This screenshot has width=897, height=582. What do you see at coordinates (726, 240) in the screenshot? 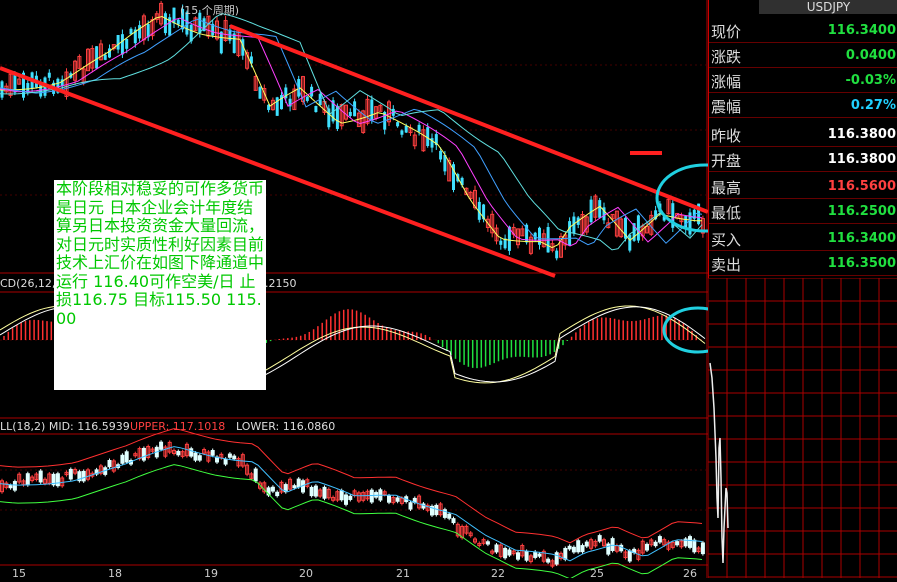
I see `quote-label: 买入` at bounding box center [726, 240].